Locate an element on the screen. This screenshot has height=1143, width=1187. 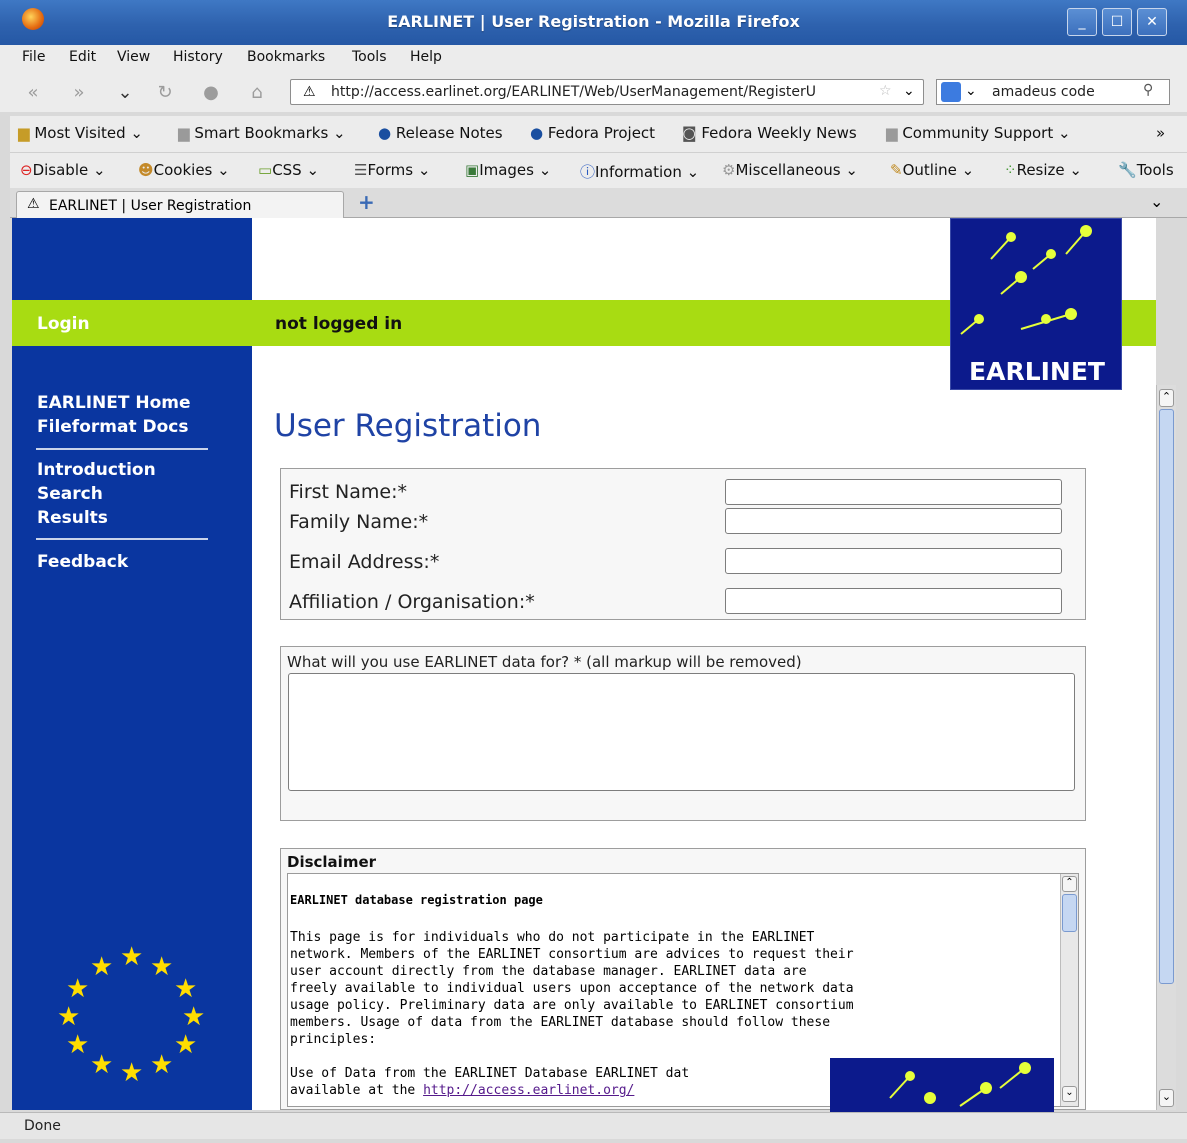
tab-earlinet-registration: ⚠ EARLINET | User Registration is located at coordinates (180, 205).